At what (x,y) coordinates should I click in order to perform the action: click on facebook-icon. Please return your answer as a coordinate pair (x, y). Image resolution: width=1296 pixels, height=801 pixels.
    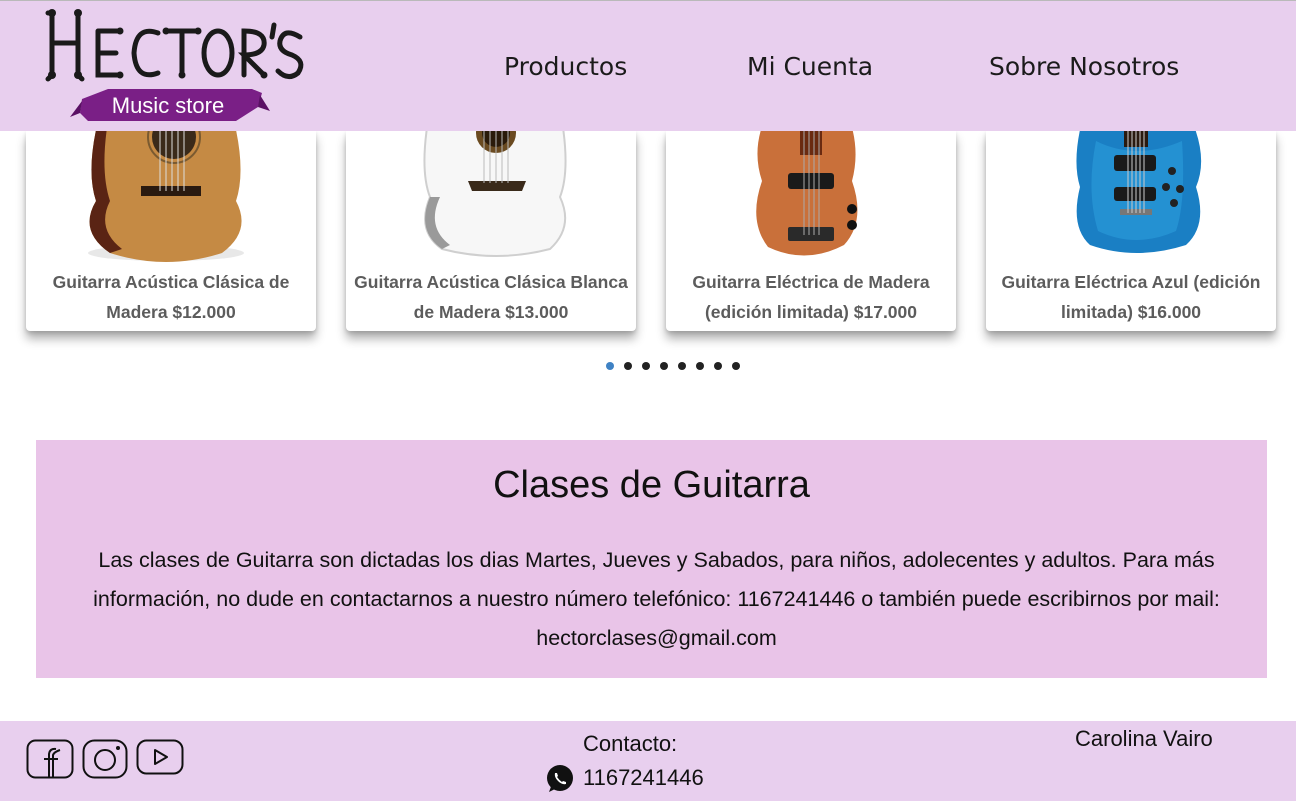
    Looking at the image, I should click on (50, 759).